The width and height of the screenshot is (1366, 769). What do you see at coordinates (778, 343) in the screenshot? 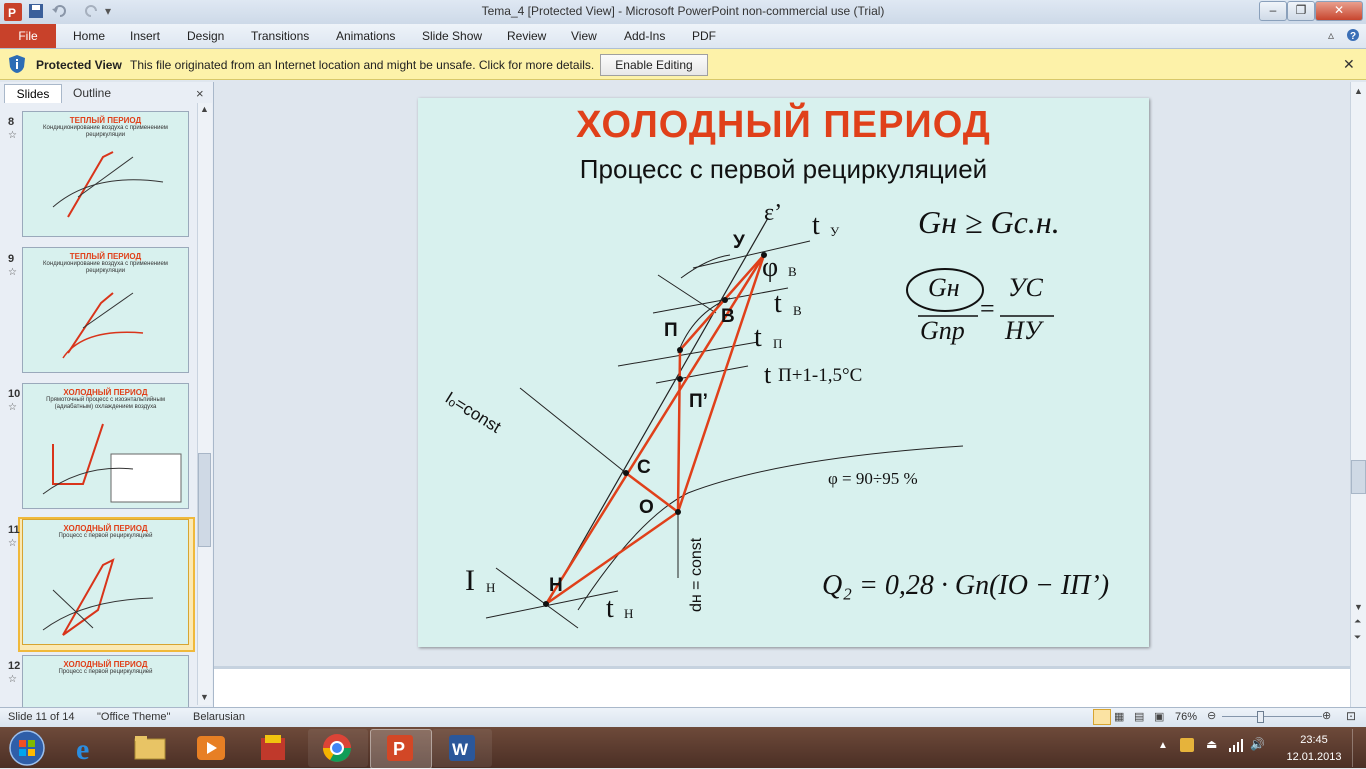
I see `label-t-p-sub: П` at bounding box center [778, 343].